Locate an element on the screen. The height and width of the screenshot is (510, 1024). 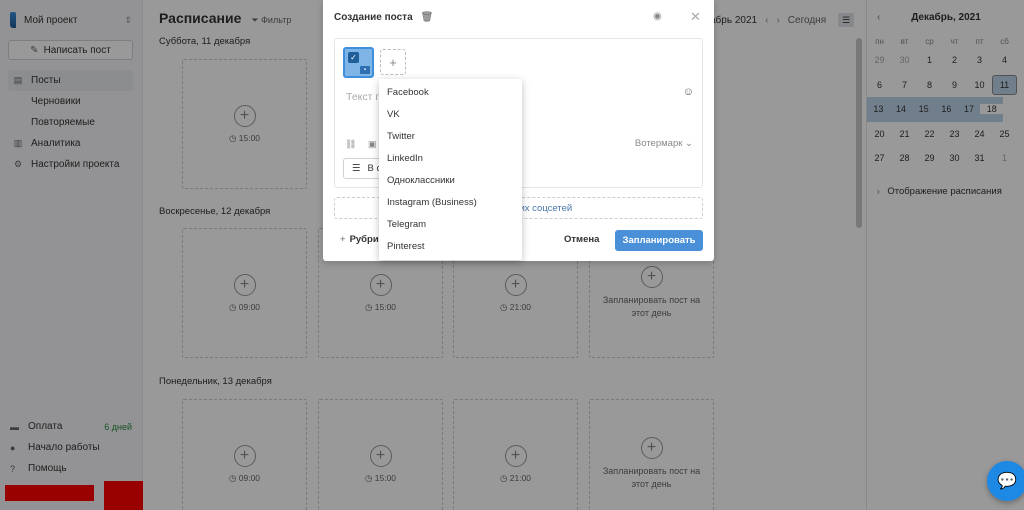
dropdown-item-odnoklassniki: Одноклассники is located at coordinates (450, 180).